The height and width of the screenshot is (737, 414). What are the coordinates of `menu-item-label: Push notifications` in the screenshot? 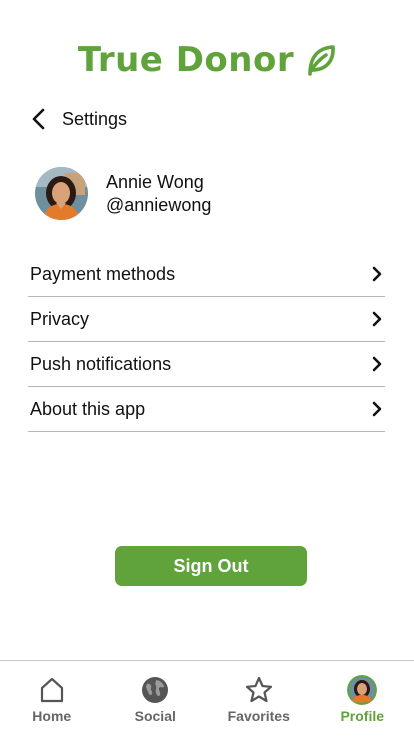 It's located at (101, 363).